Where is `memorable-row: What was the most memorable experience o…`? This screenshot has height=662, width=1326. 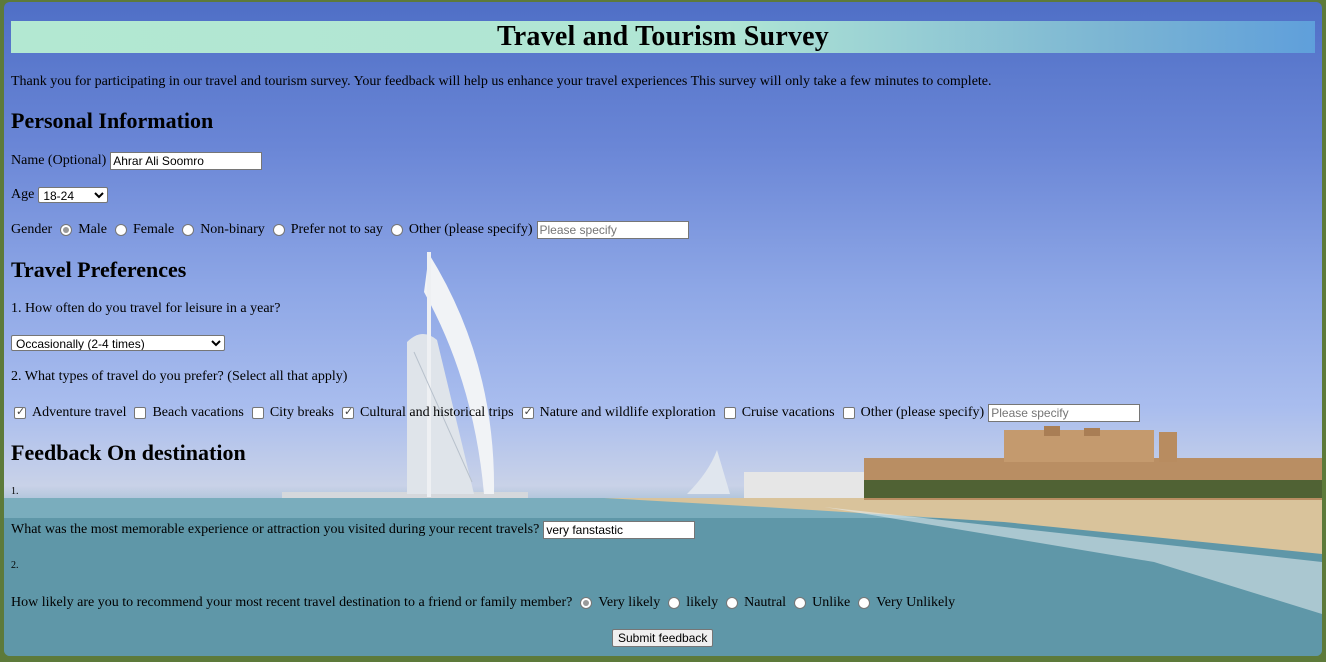
memorable-row: What was the most memorable experience o… is located at coordinates (353, 530).